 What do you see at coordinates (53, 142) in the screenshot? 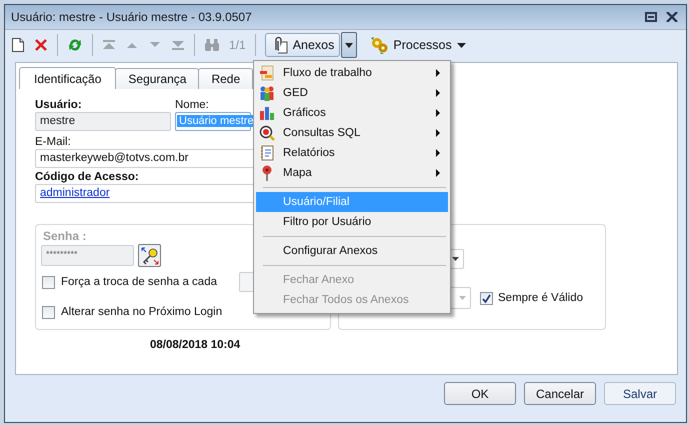
I see `field-label: E-Mail:` at bounding box center [53, 142].